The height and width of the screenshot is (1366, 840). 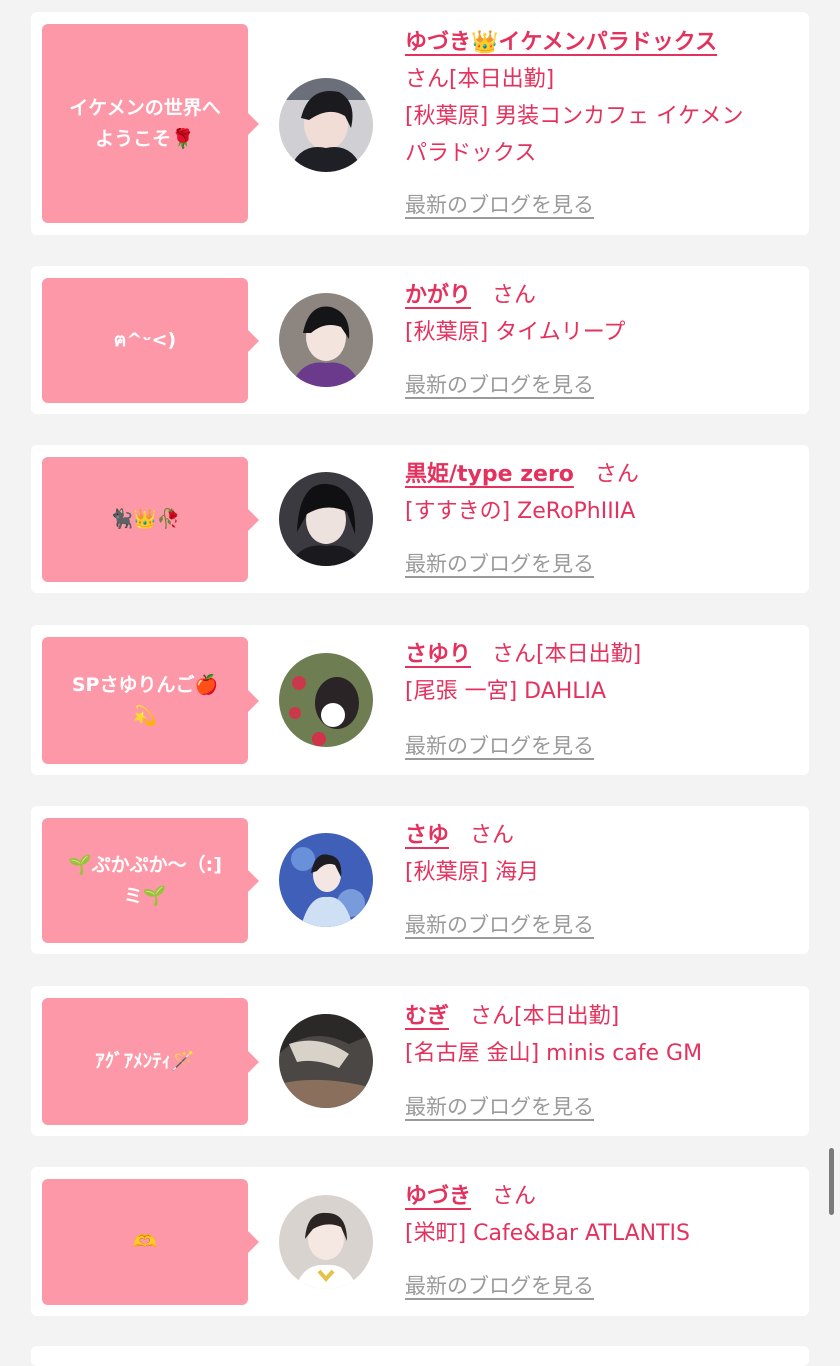 I want to click on shop-text: [秋葉原] タイムリープ, so click(x=515, y=332).